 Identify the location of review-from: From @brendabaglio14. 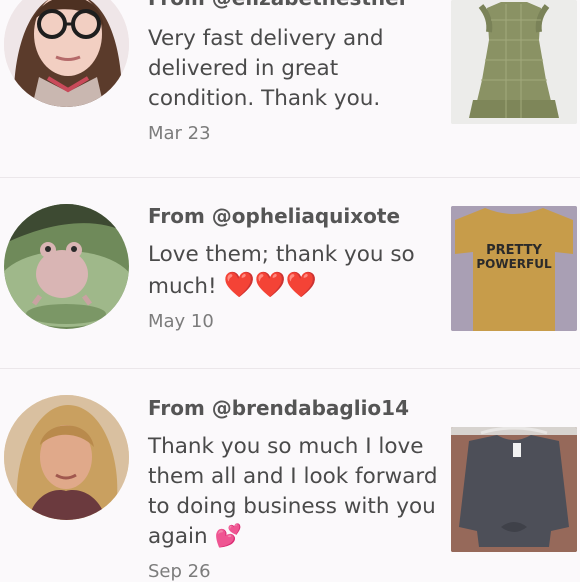
(293, 408).